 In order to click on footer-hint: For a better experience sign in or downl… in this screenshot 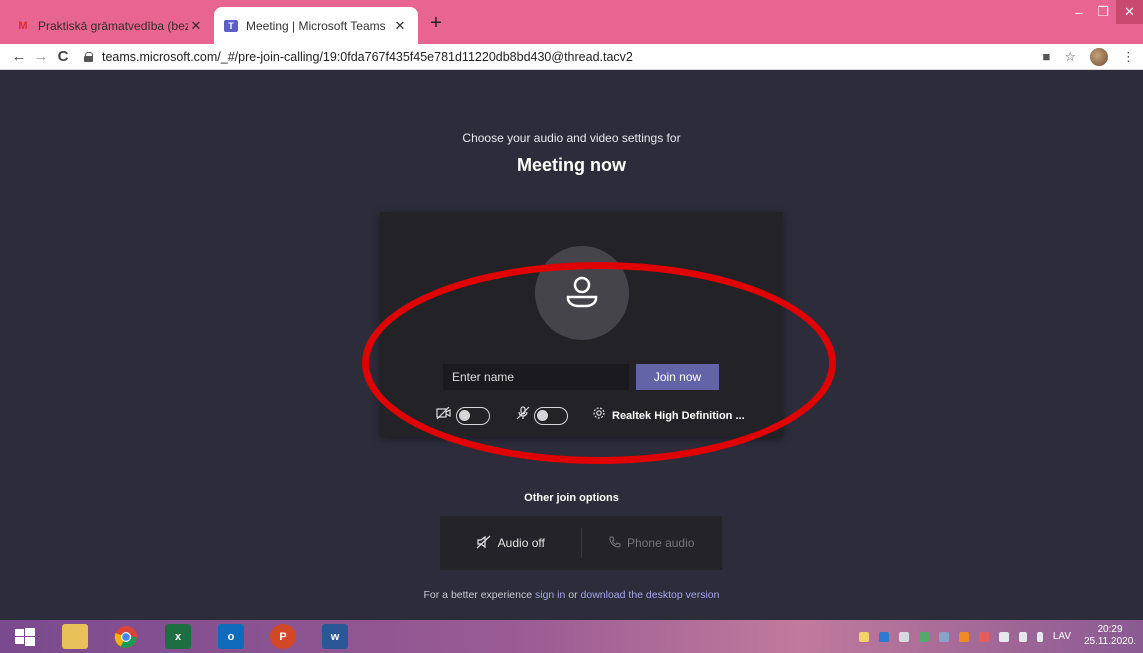, I will do `click(571, 595)`.